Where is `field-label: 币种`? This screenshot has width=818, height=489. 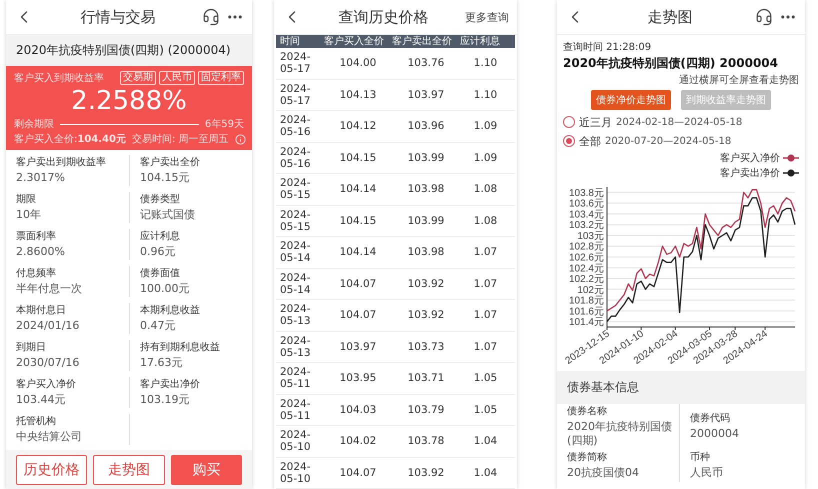
field-label: 币种 is located at coordinates (700, 458).